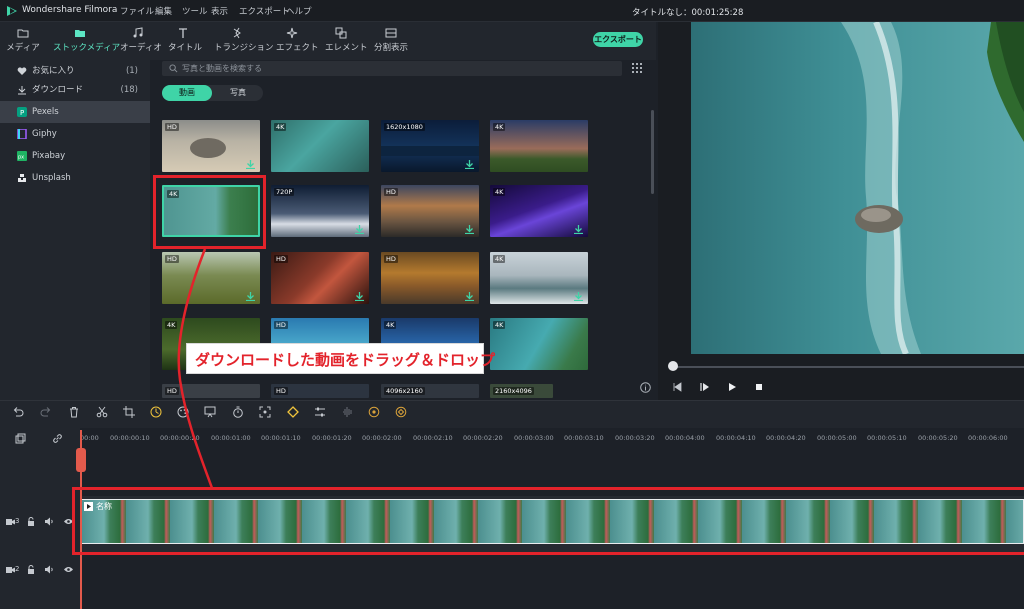 This screenshot has height=609, width=1024. I want to click on redo-icon, so click(46, 412).